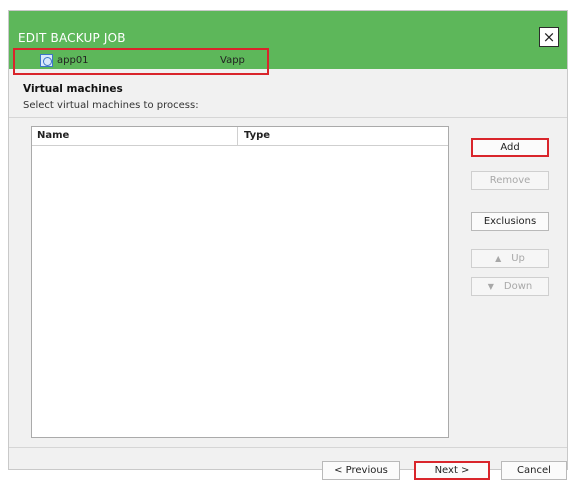 The width and height of the screenshot is (576, 480). I want to click on arrow-up-icon: ▲, so click(498, 258).